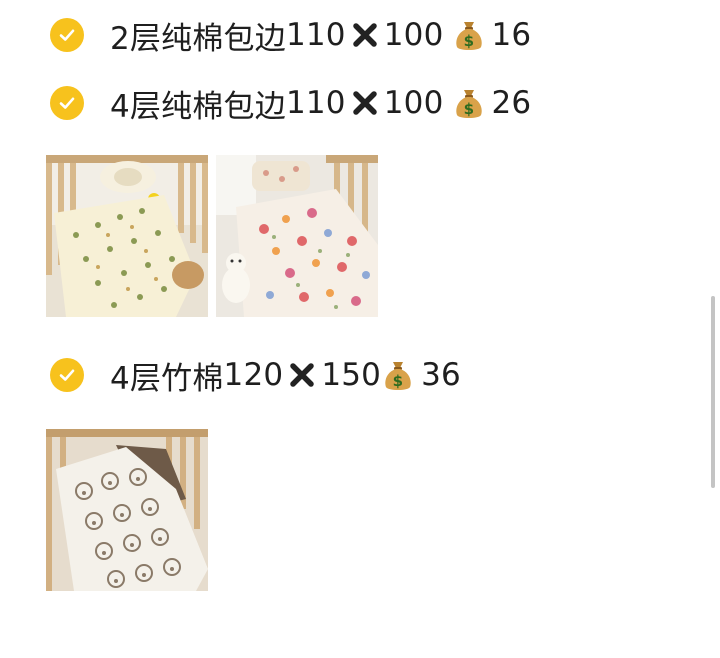 This screenshot has width=720, height=658. What do you see at coordinates (198, 106) in the screenshot?
I see `item-description: 4层纯棉包边` at bounding box center [198, 106].